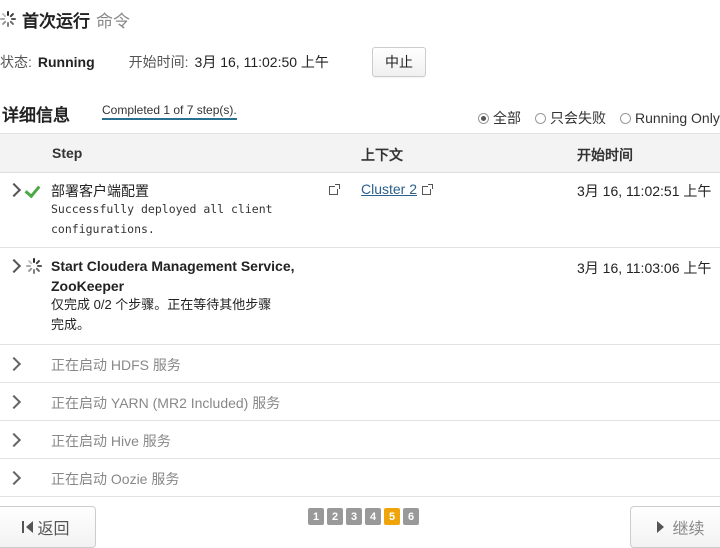 The image size is (720, 548). Describe the element at coordinates (115, 479) in the screenshot. I see `step-name: 正在启动 Oozie 服务` at that location.